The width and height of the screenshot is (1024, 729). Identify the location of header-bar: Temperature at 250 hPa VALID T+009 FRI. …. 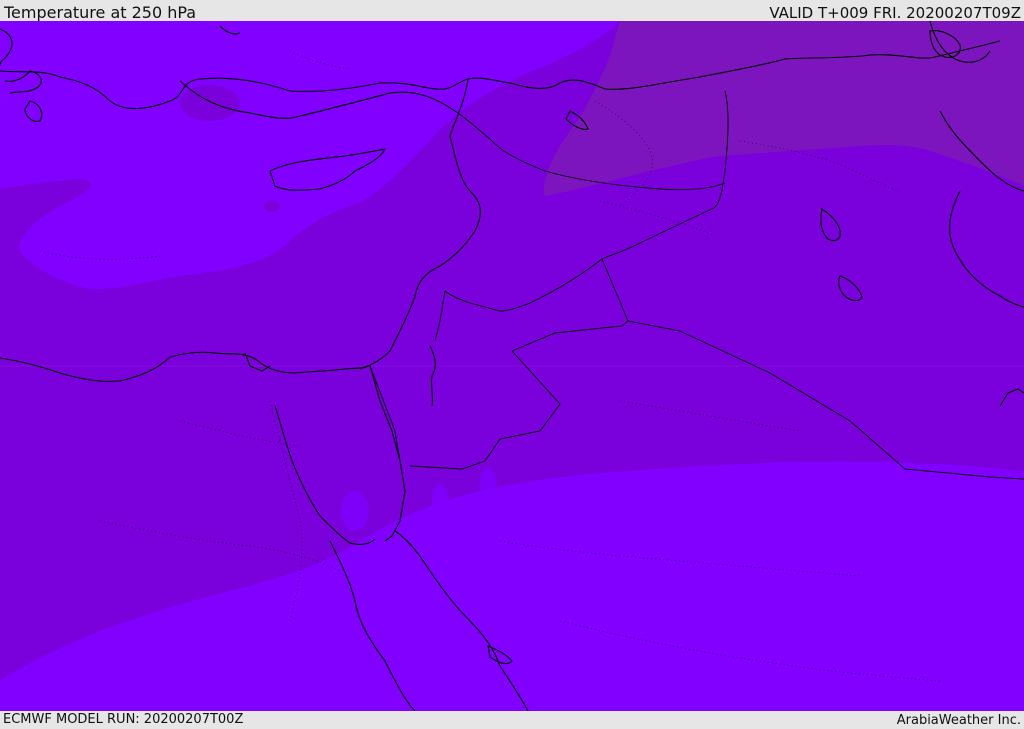
(512, 10).